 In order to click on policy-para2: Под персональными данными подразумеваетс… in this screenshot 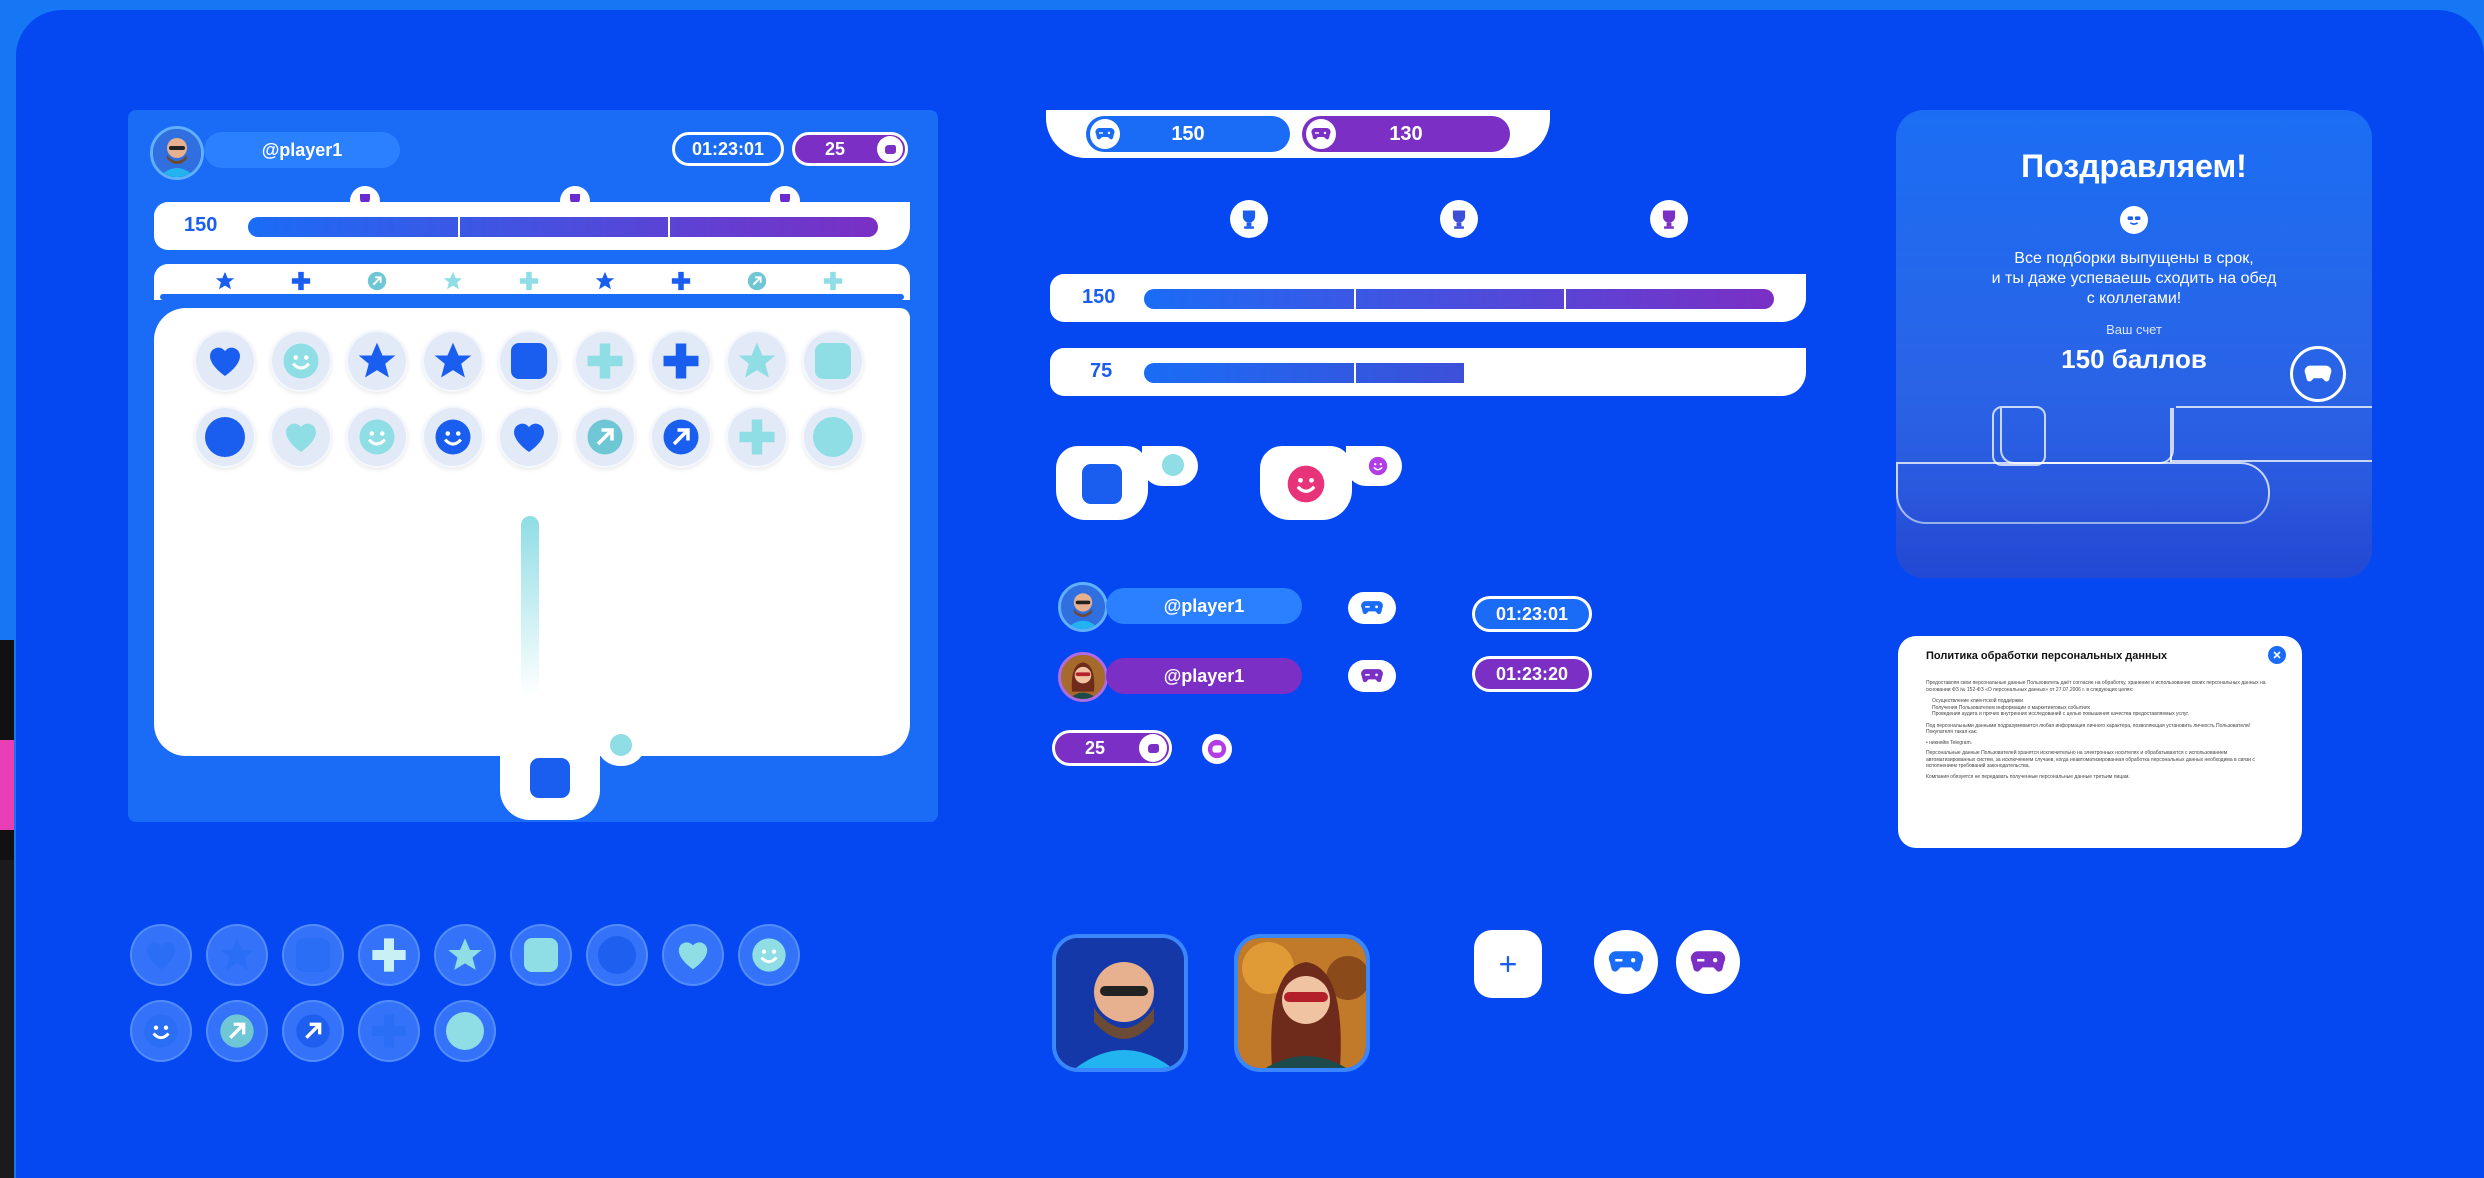, I will do `click(2088, 729)`.